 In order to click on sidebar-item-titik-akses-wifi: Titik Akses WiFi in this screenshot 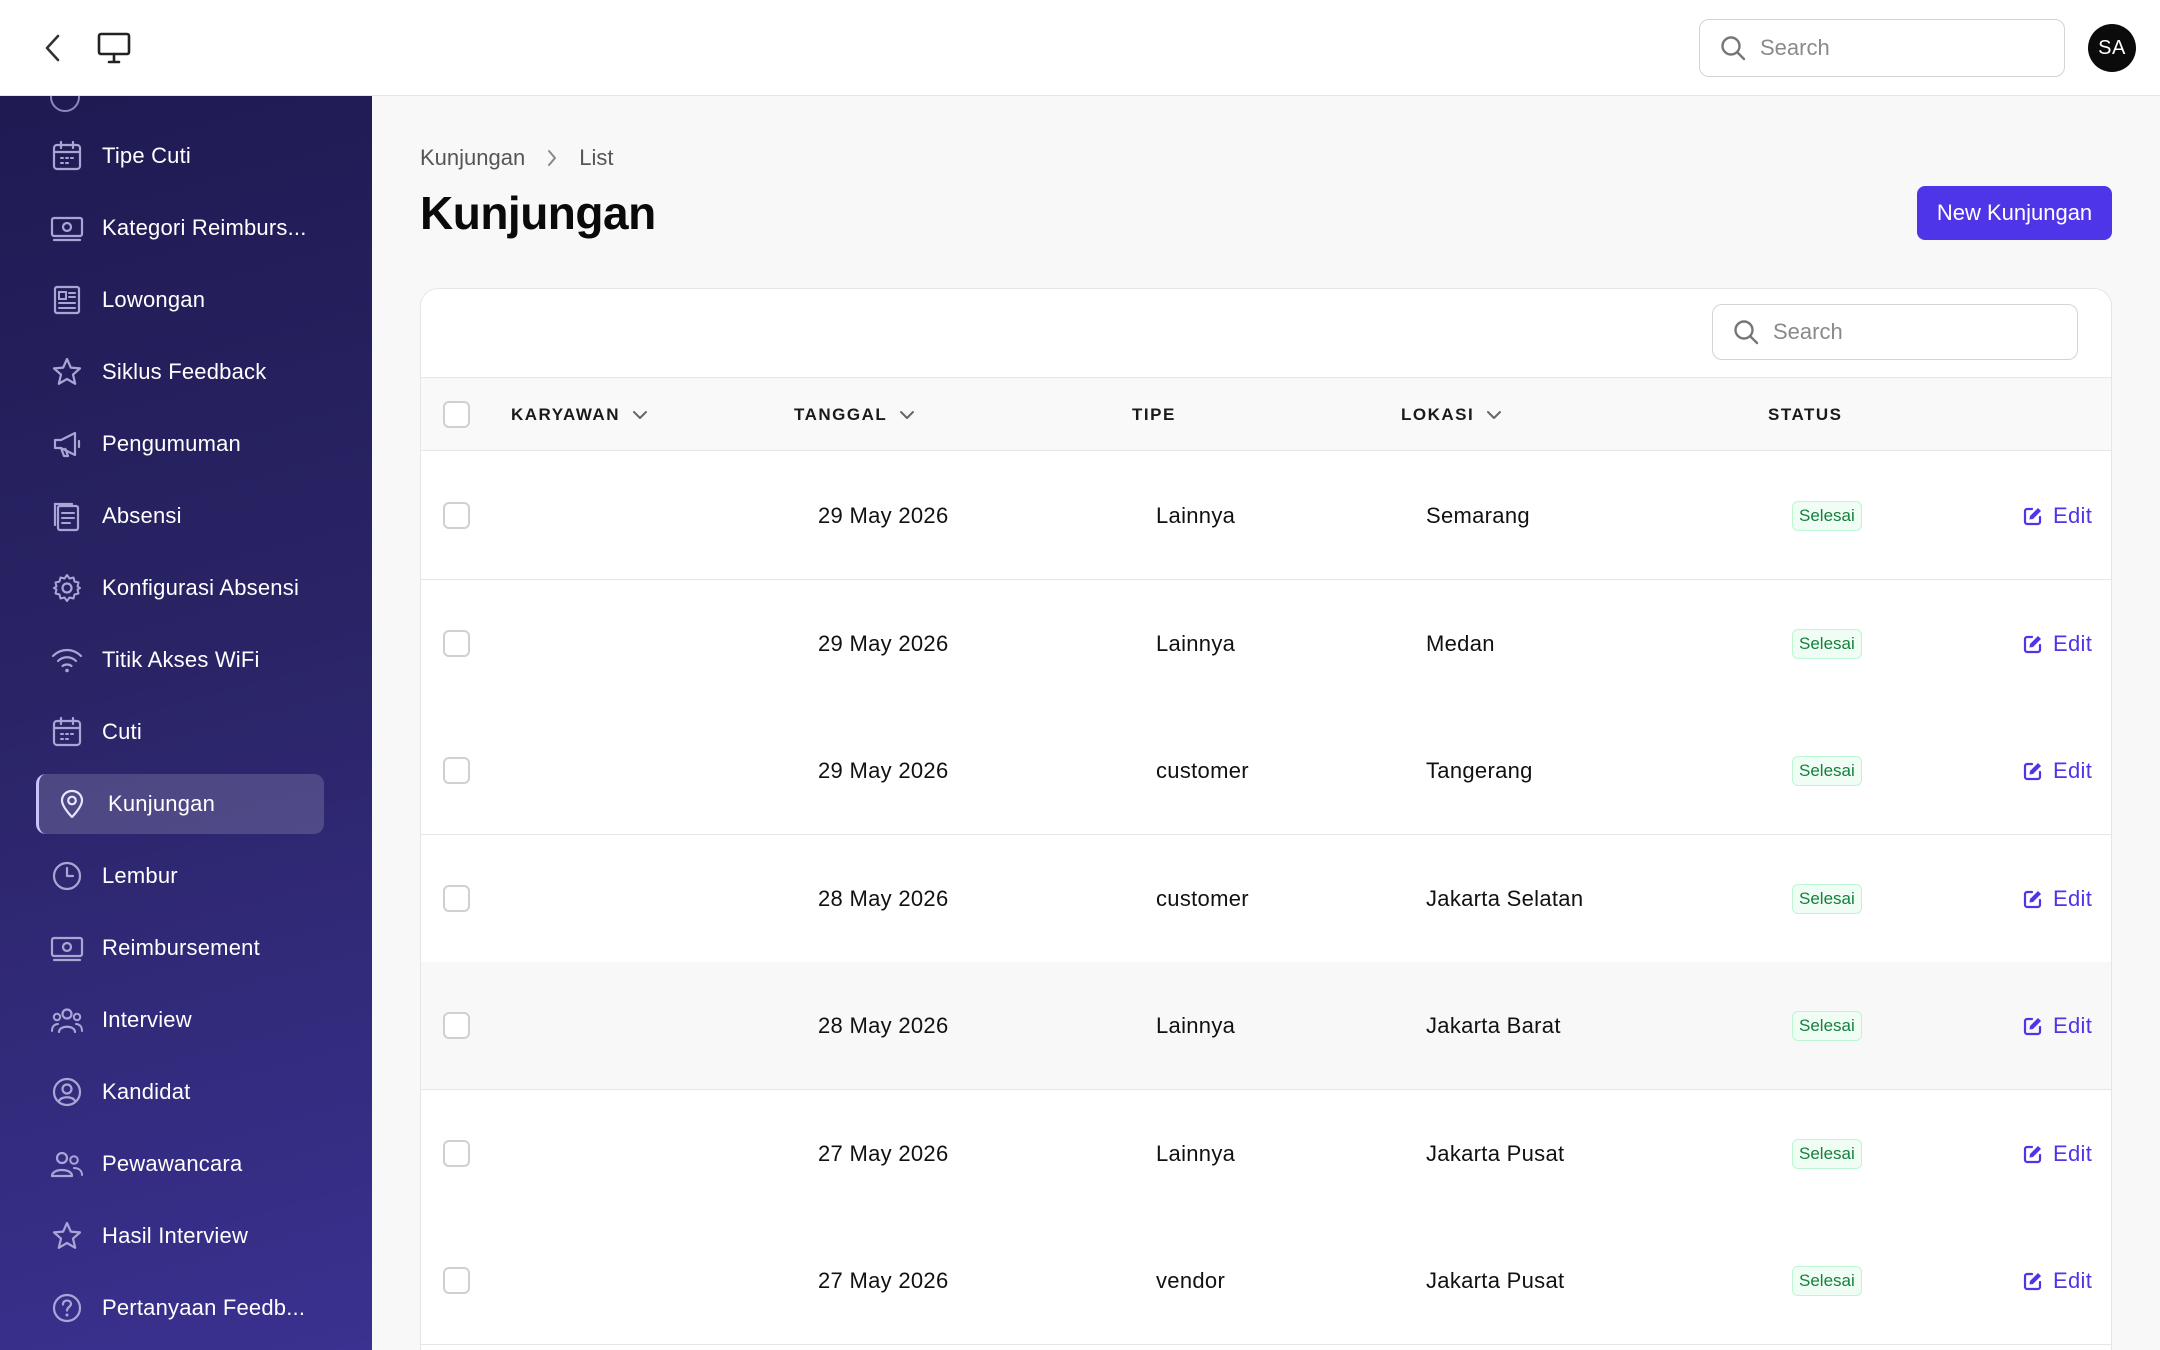, I will do `click(180, 660)`.